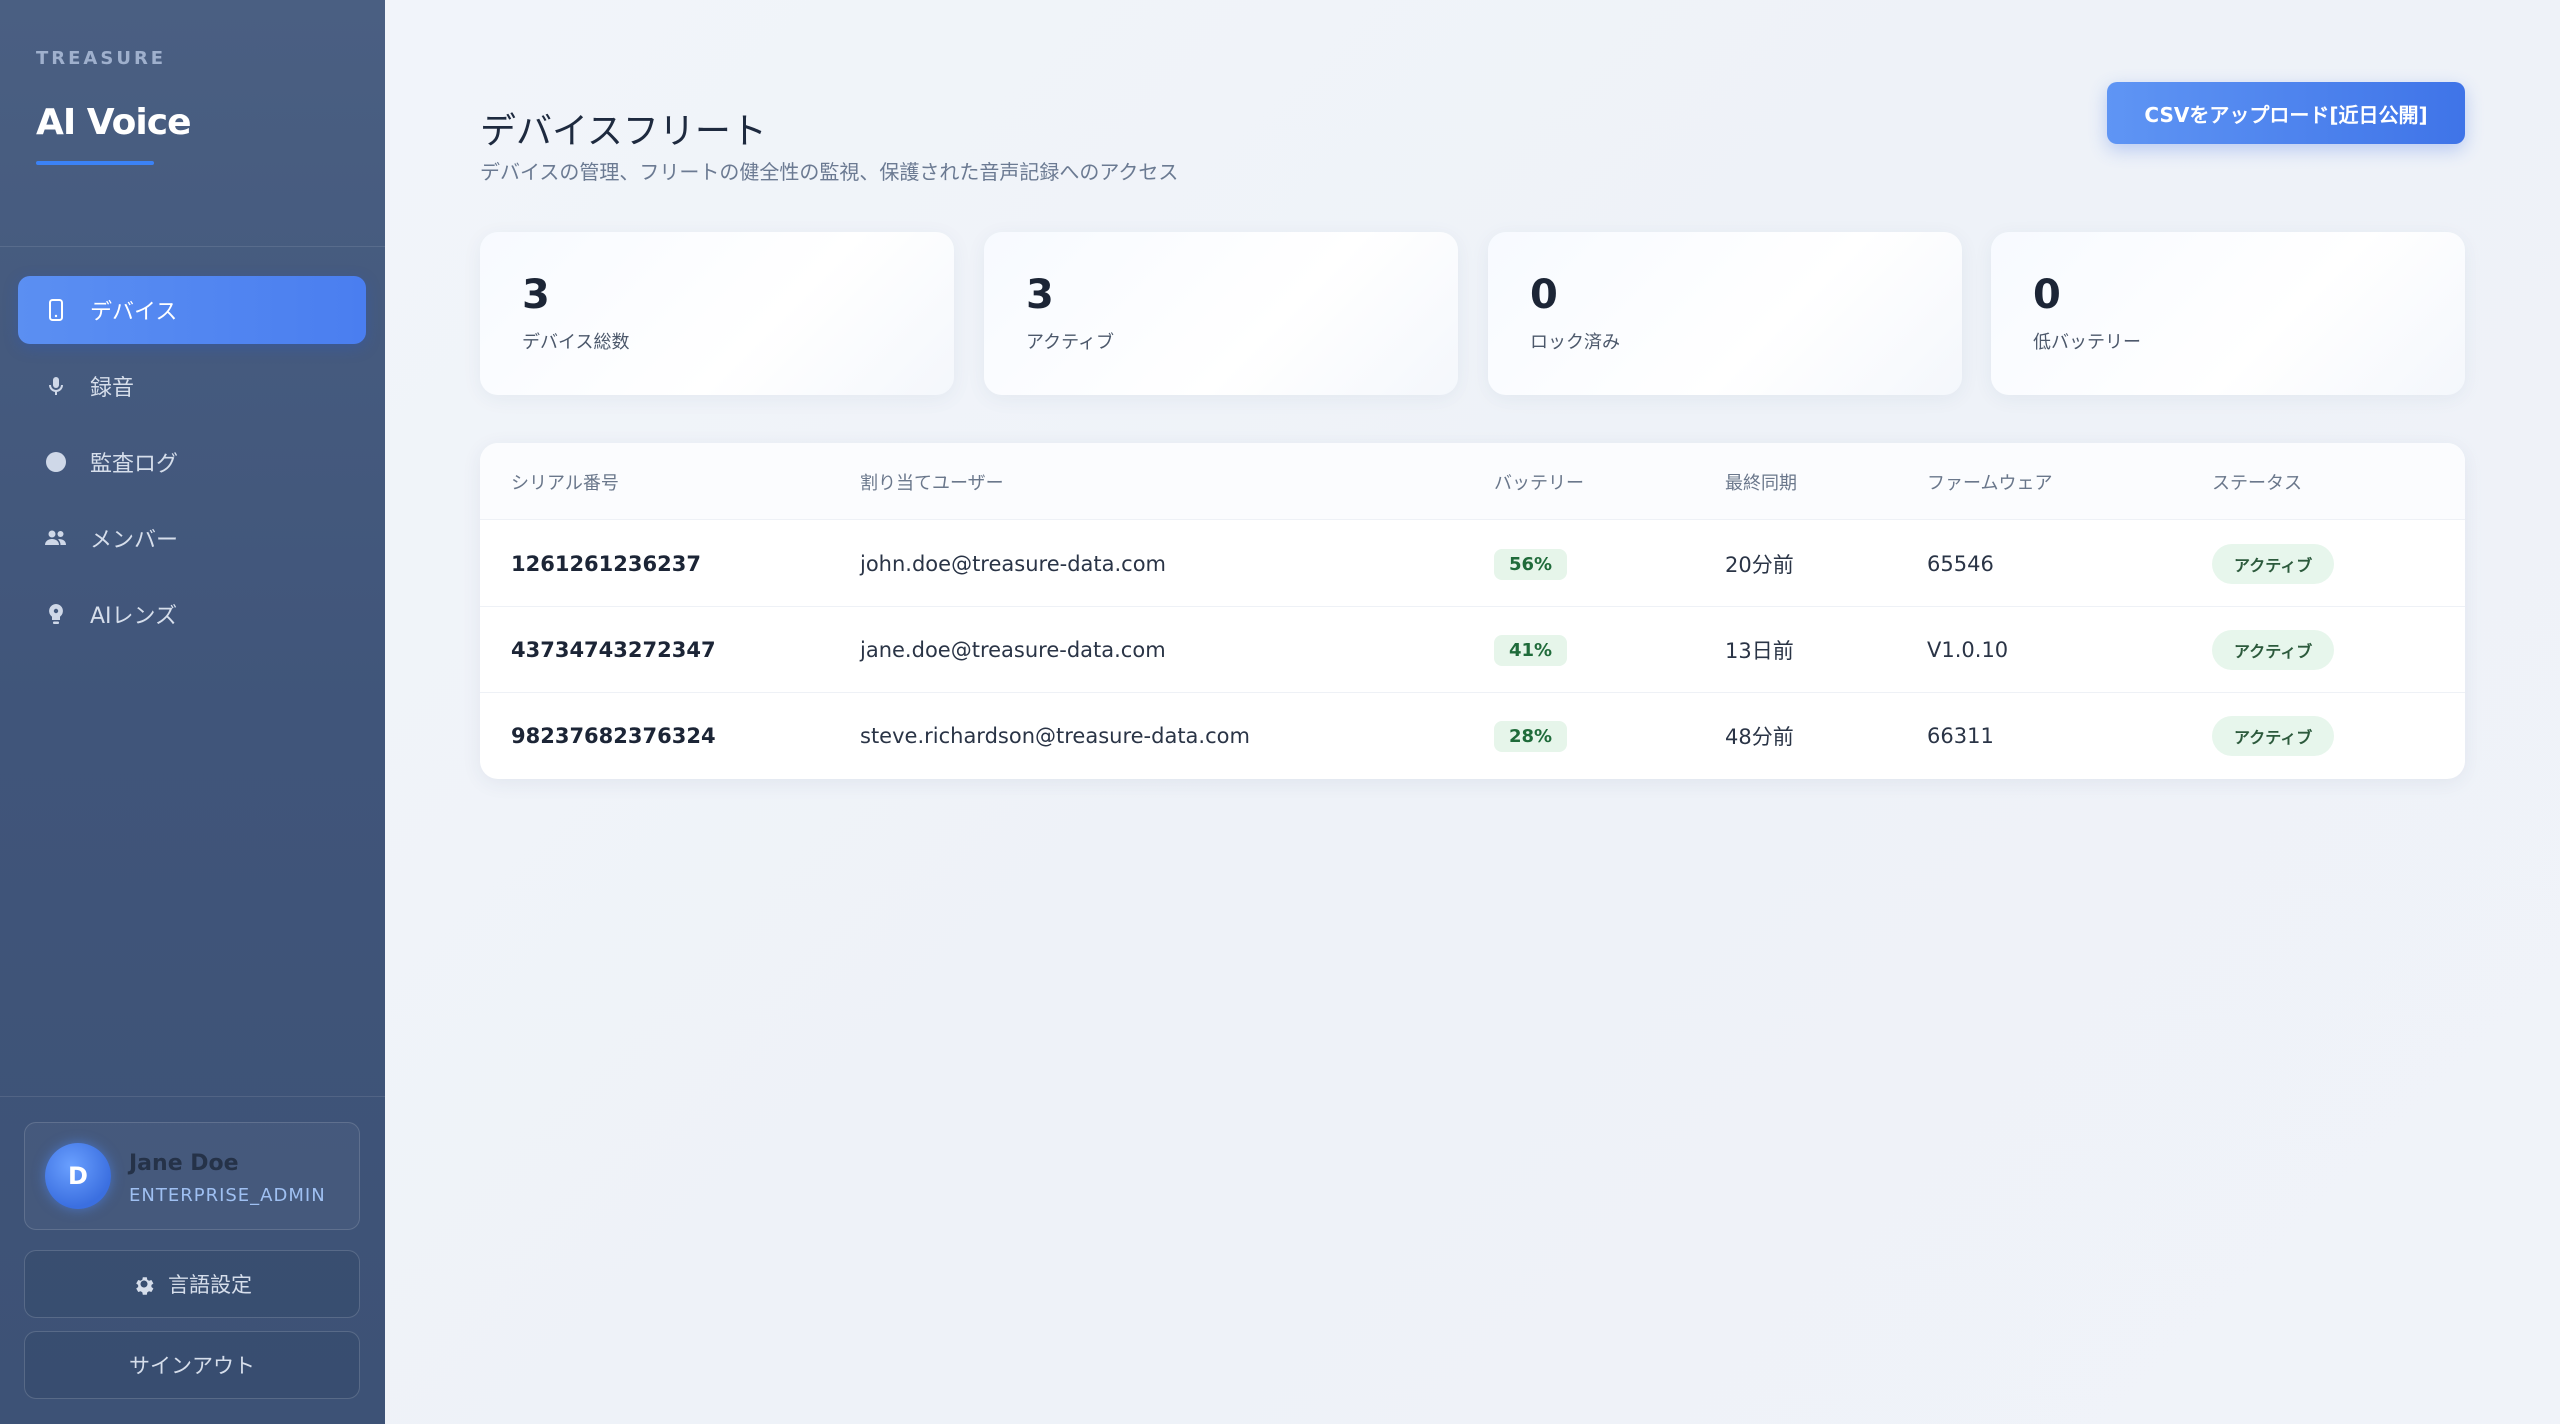 The width and height of the screenshot is (2560, 1424). I want to click on stat-card-low-battery: 0 低バッテリー, so click(2228, 313).